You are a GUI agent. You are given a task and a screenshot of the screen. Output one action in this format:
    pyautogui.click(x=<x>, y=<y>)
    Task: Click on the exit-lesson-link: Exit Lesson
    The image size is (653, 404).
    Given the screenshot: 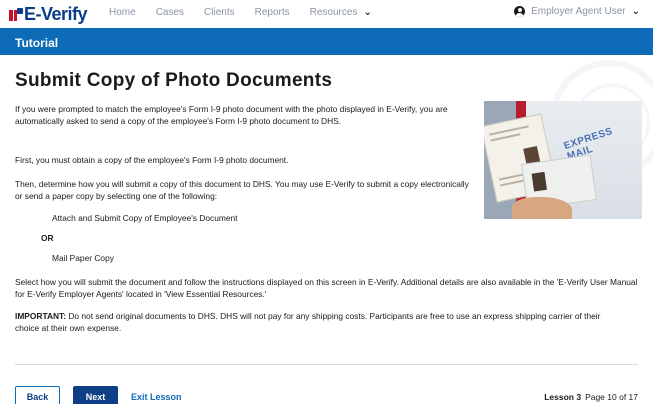 What is the action you would take?
    pyautogui.click(x=156, y=397)
    